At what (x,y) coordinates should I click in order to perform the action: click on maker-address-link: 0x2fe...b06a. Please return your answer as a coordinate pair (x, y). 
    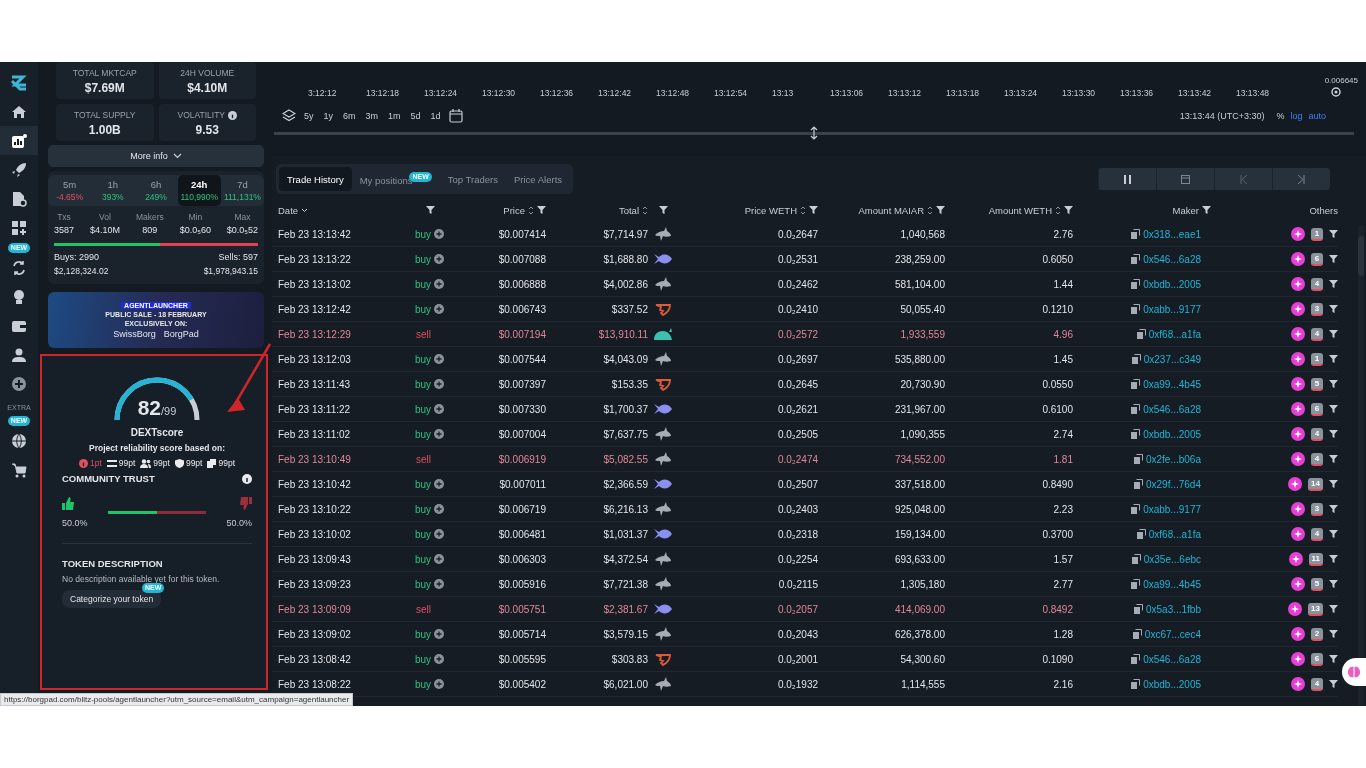
    Looking at the image, I should click on (1173, 459).